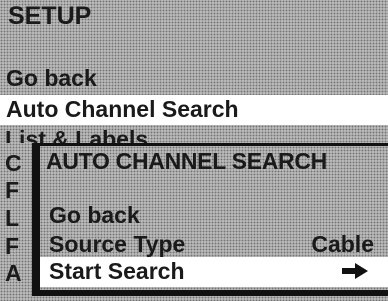 Image resolution: width=388 pixels, height=301 pixels. What do you see at coordinates (100, 134) in the screenshot?
I see `setup-item-list-labels: List & Labels` at bounding box center [100, 134].